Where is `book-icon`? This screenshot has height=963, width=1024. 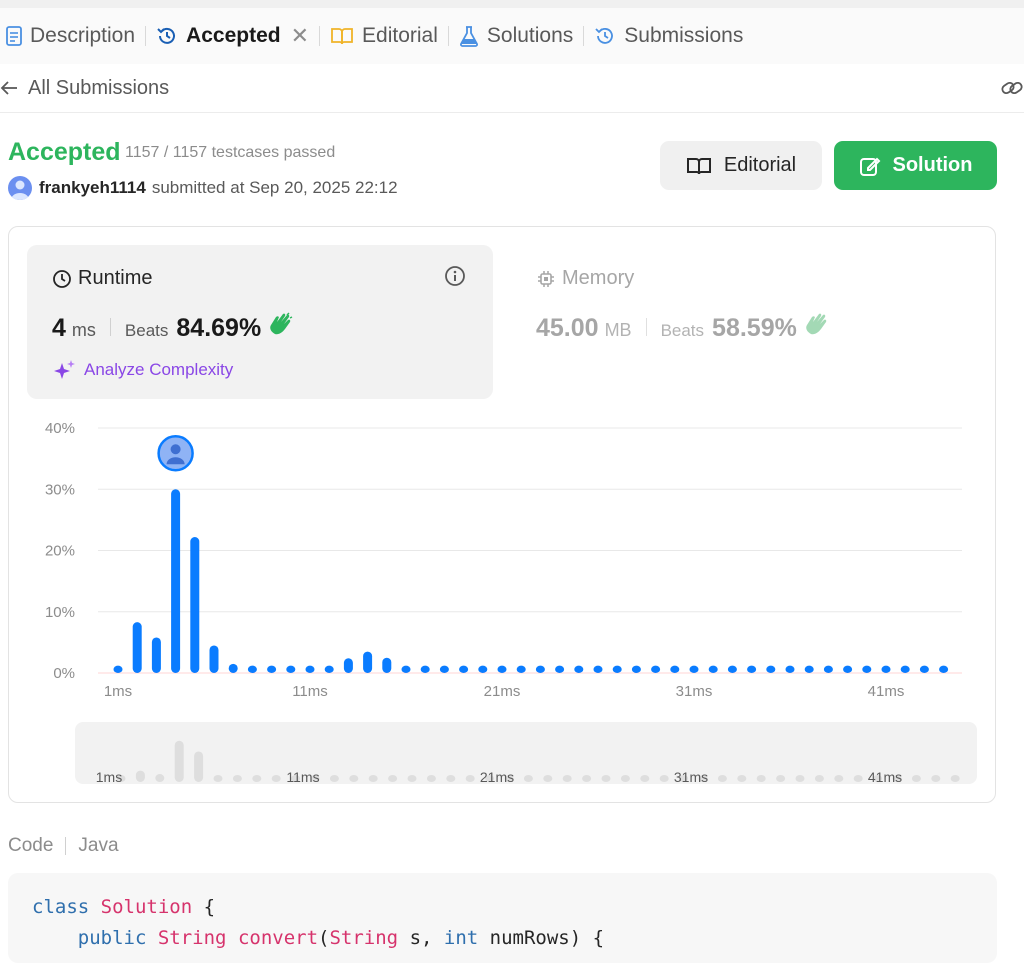
book-icon is located at coordinates (698, 165).